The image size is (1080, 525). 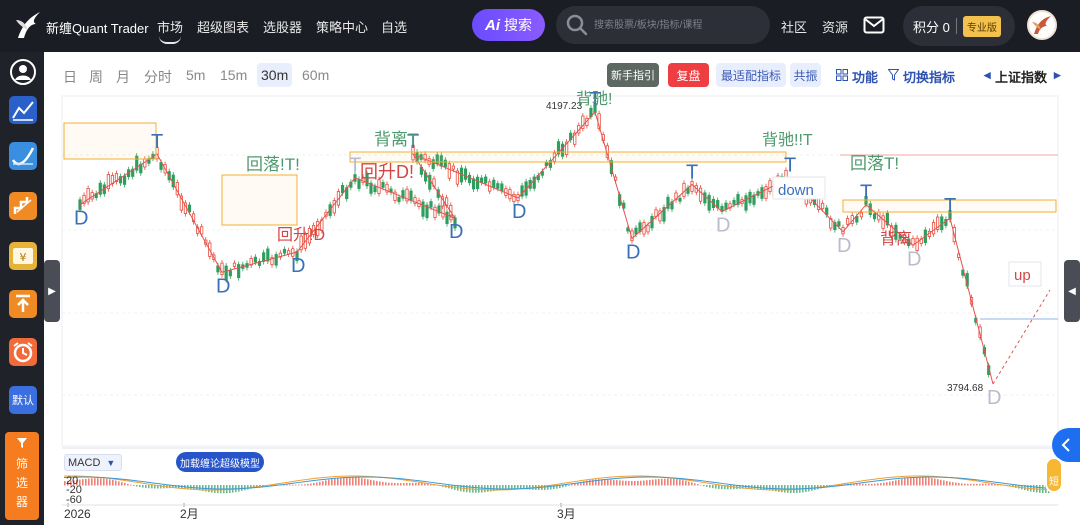 What do you see at coordinates (842, 75) in the screenshot?
I see `grid-function-icon` at bounding box center [842, 75].